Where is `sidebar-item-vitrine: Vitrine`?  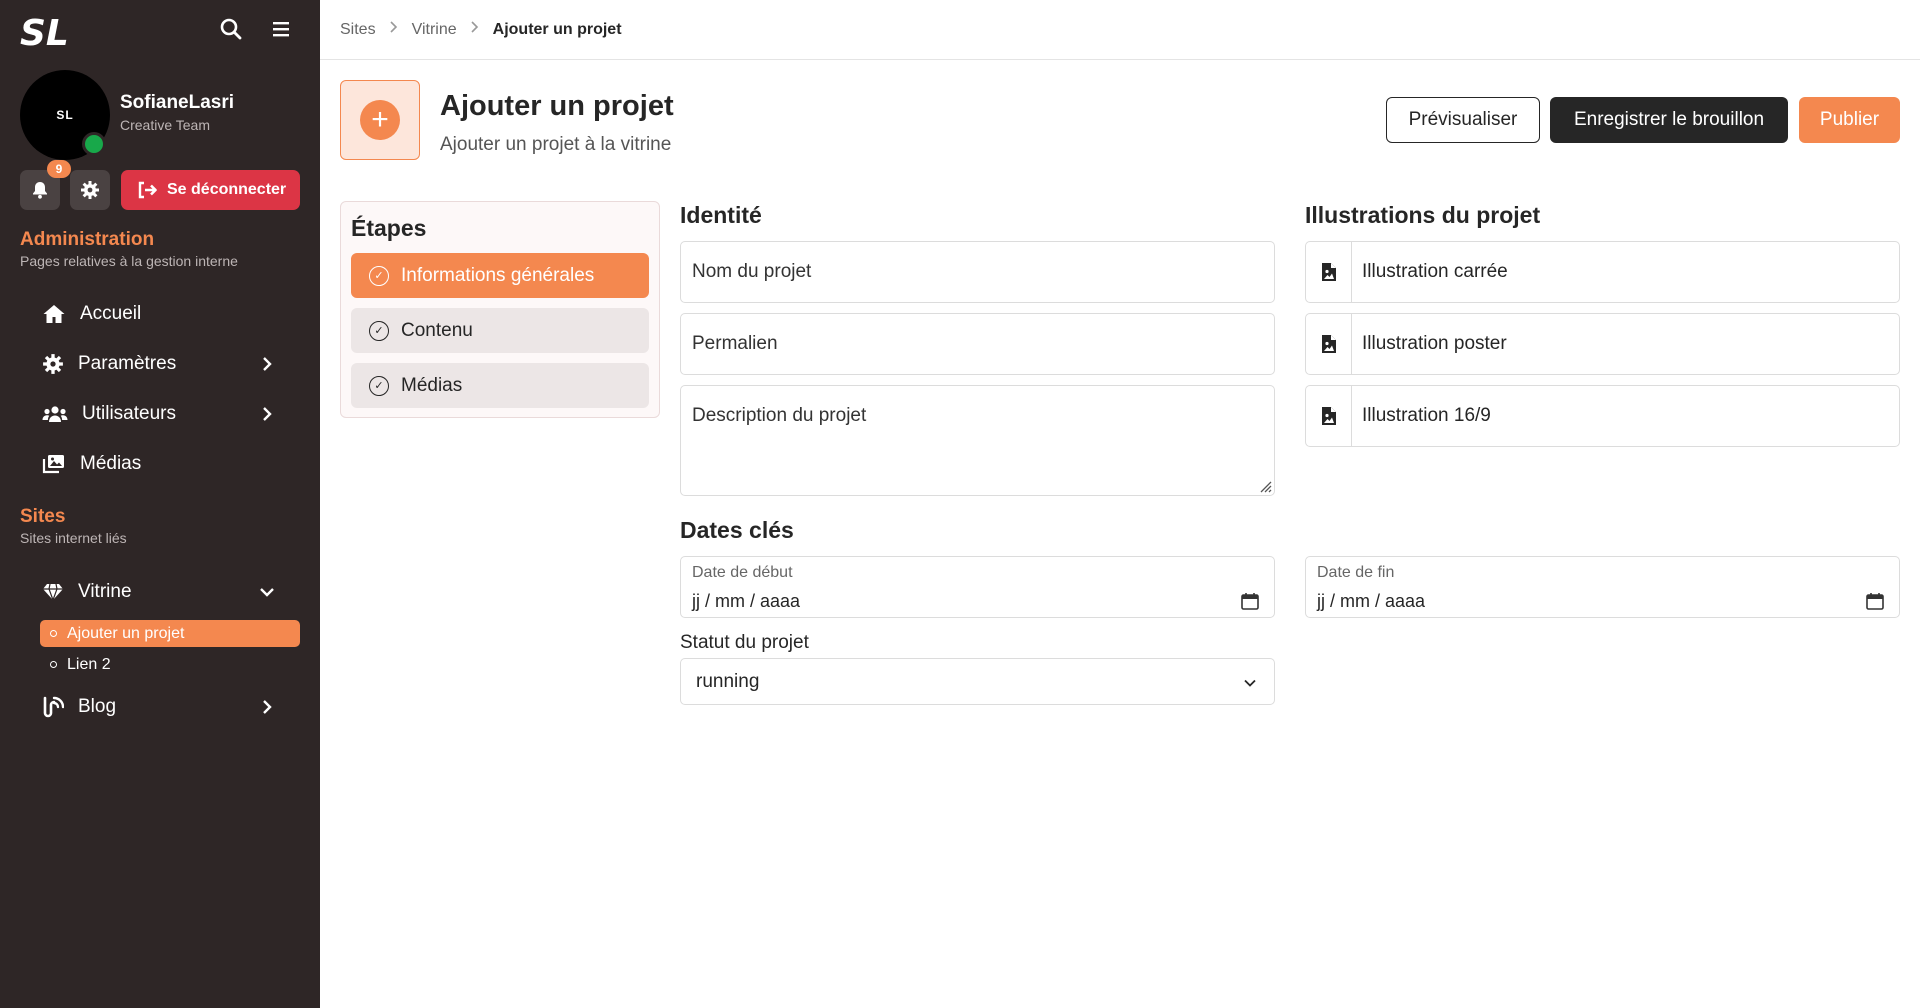 sidebar-item-vitrine: Vitrine is located at coordinates (162, 592).